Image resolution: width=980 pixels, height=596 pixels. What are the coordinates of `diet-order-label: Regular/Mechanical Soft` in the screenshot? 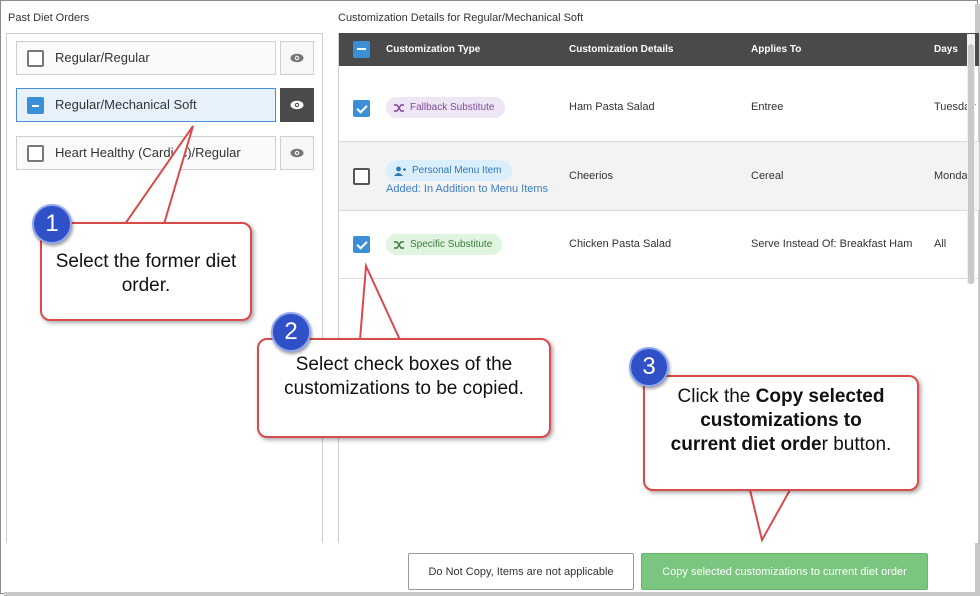 It's located at (126, 104).